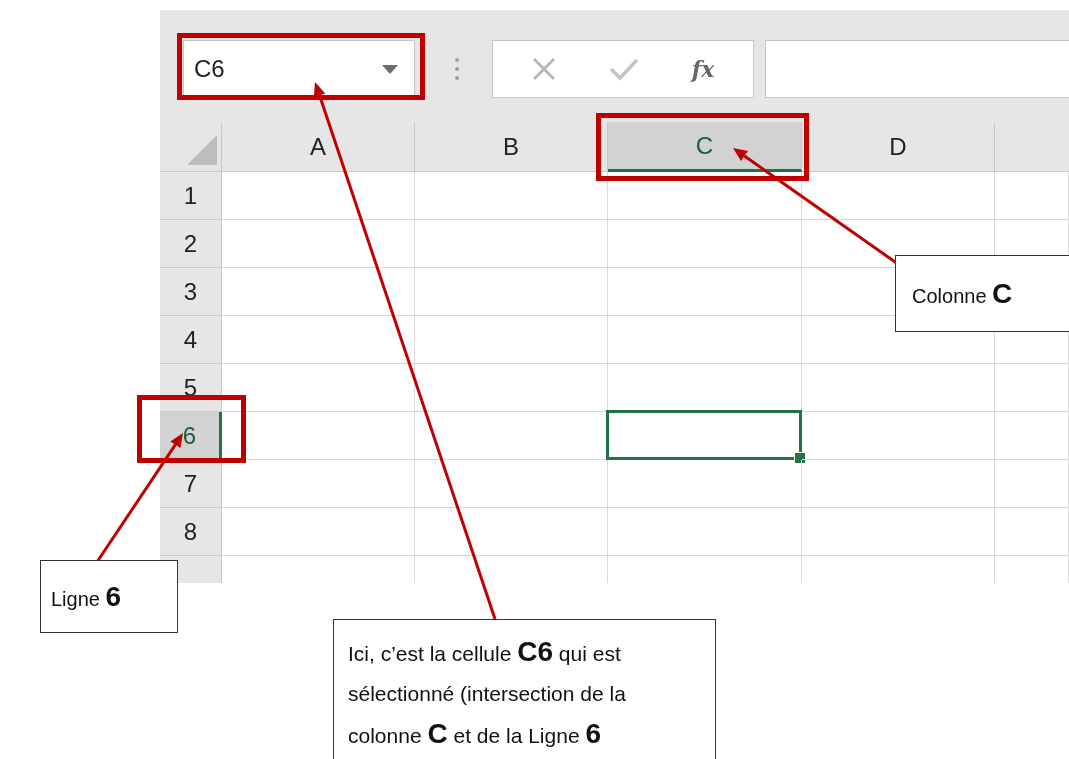 This screenshot has height=759, width=1069. Describe the element at coordinates (1032, 147) in the screenshot. I see `column-header` at that location.